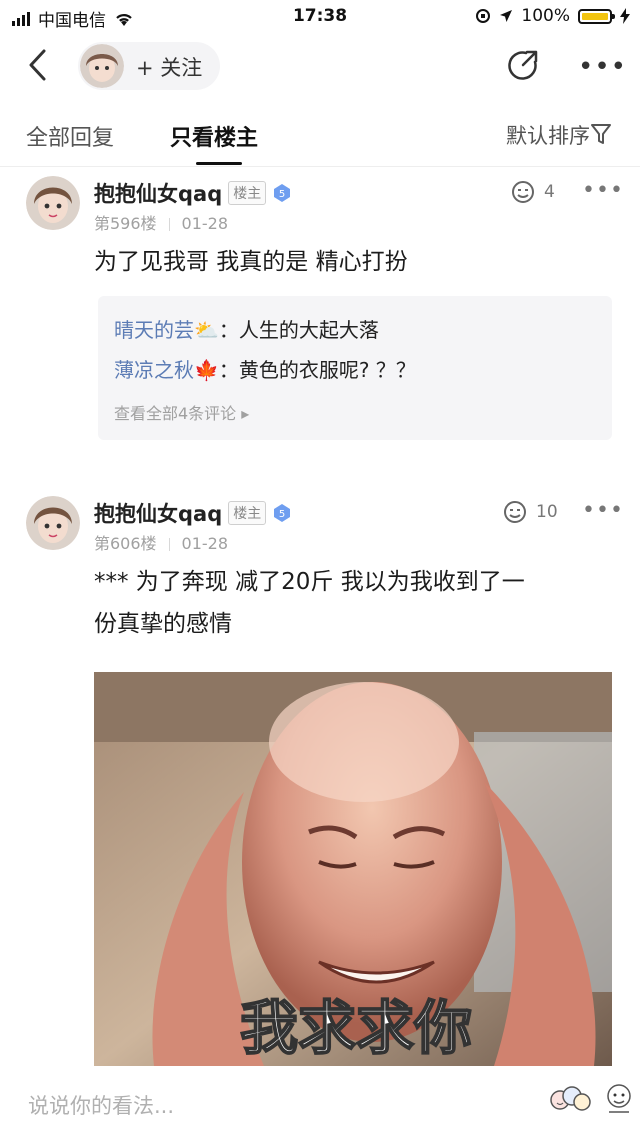 The width and height of the screenshot is (640, 1138). Describe the element at coordinates (39, 65) in the screenshot. I see `back-arrow-icon` at that location.